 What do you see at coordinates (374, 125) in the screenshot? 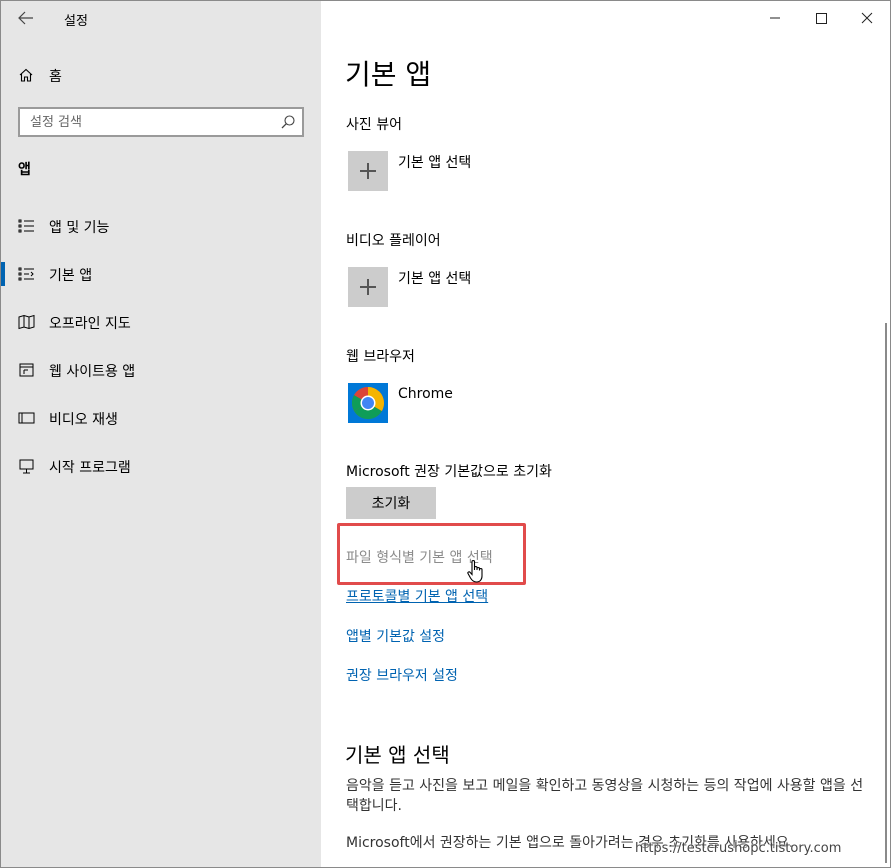
I see `group-label-photo-viewer: 사진 뷰어` at bounding box center [374, 125].